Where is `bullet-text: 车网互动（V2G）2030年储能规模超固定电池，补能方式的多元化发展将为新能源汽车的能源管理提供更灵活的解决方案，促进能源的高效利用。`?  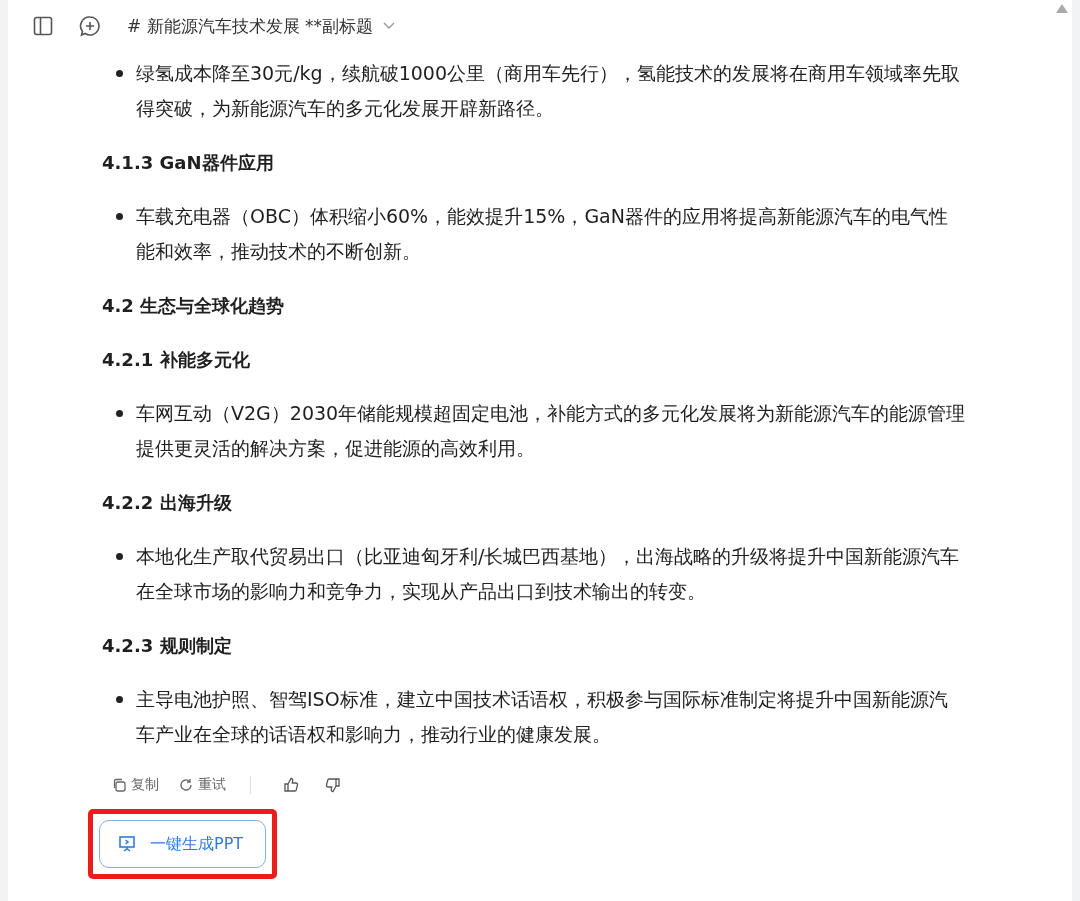
bullet-text: 车网互动（V2G）2030年储能规模超固定电池，补能方式的多元化发展将为新能源汽车的能源管理提供更灵活的解决方案，促进能源的高效利用。 is located at coordinates (551, 431).